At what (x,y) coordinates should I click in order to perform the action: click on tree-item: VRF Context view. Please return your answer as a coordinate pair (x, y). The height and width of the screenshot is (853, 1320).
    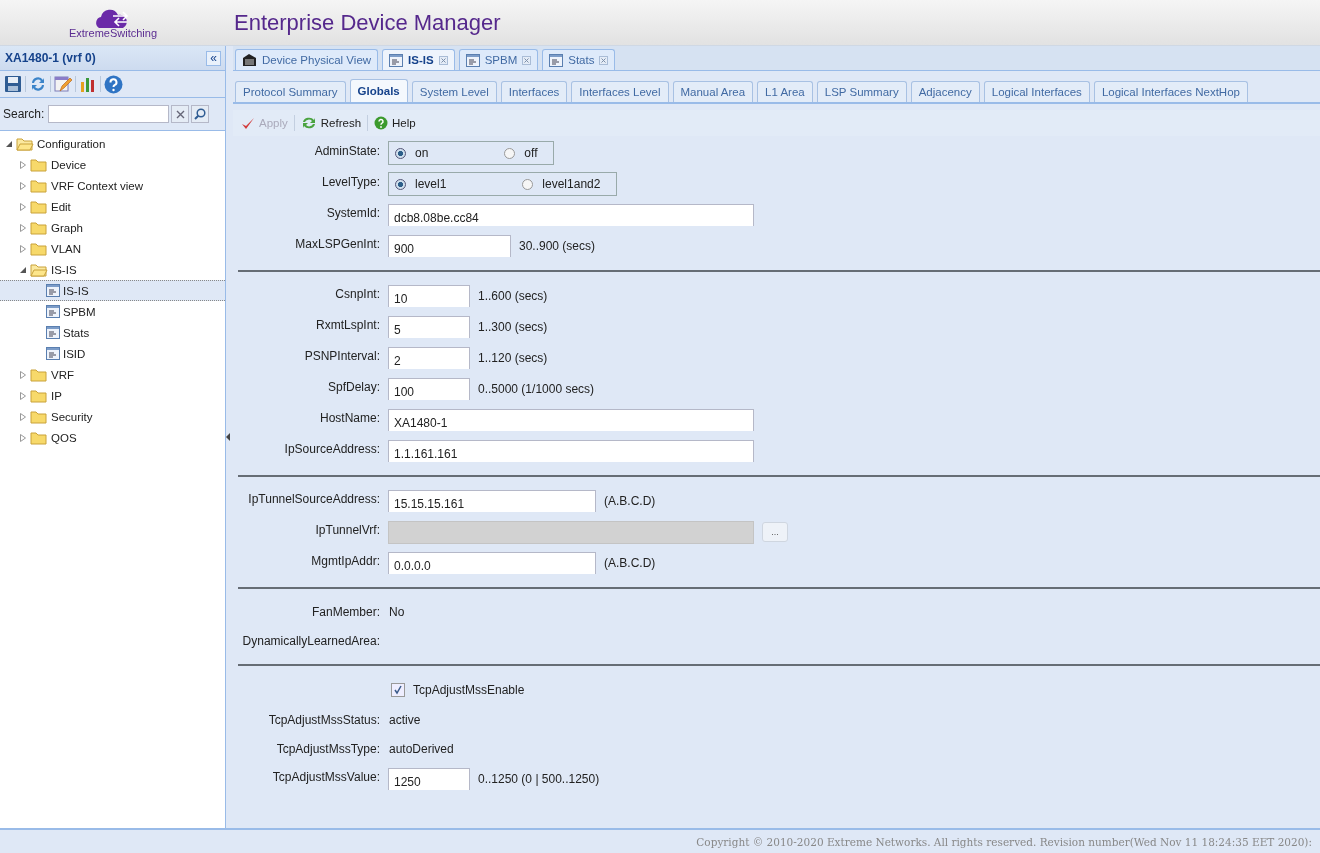
    Looking at the image, I should click on (97, 185).